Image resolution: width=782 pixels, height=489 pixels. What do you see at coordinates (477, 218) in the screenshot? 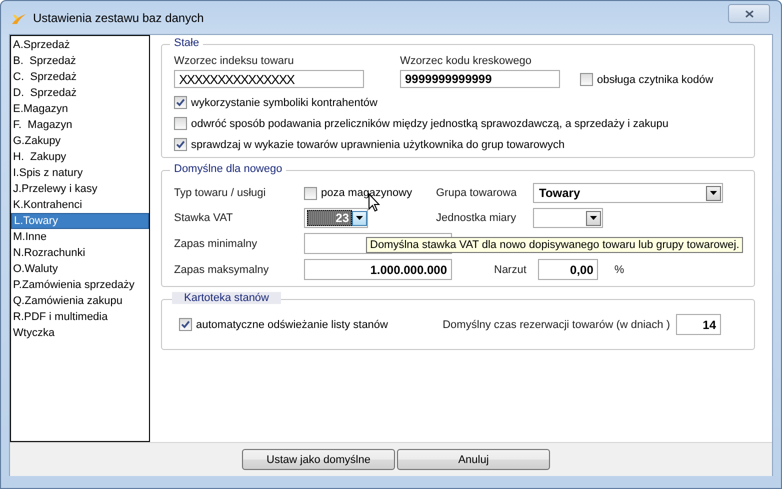
I see `field-label: Jednostka miary` at bounding box center [477, 218].